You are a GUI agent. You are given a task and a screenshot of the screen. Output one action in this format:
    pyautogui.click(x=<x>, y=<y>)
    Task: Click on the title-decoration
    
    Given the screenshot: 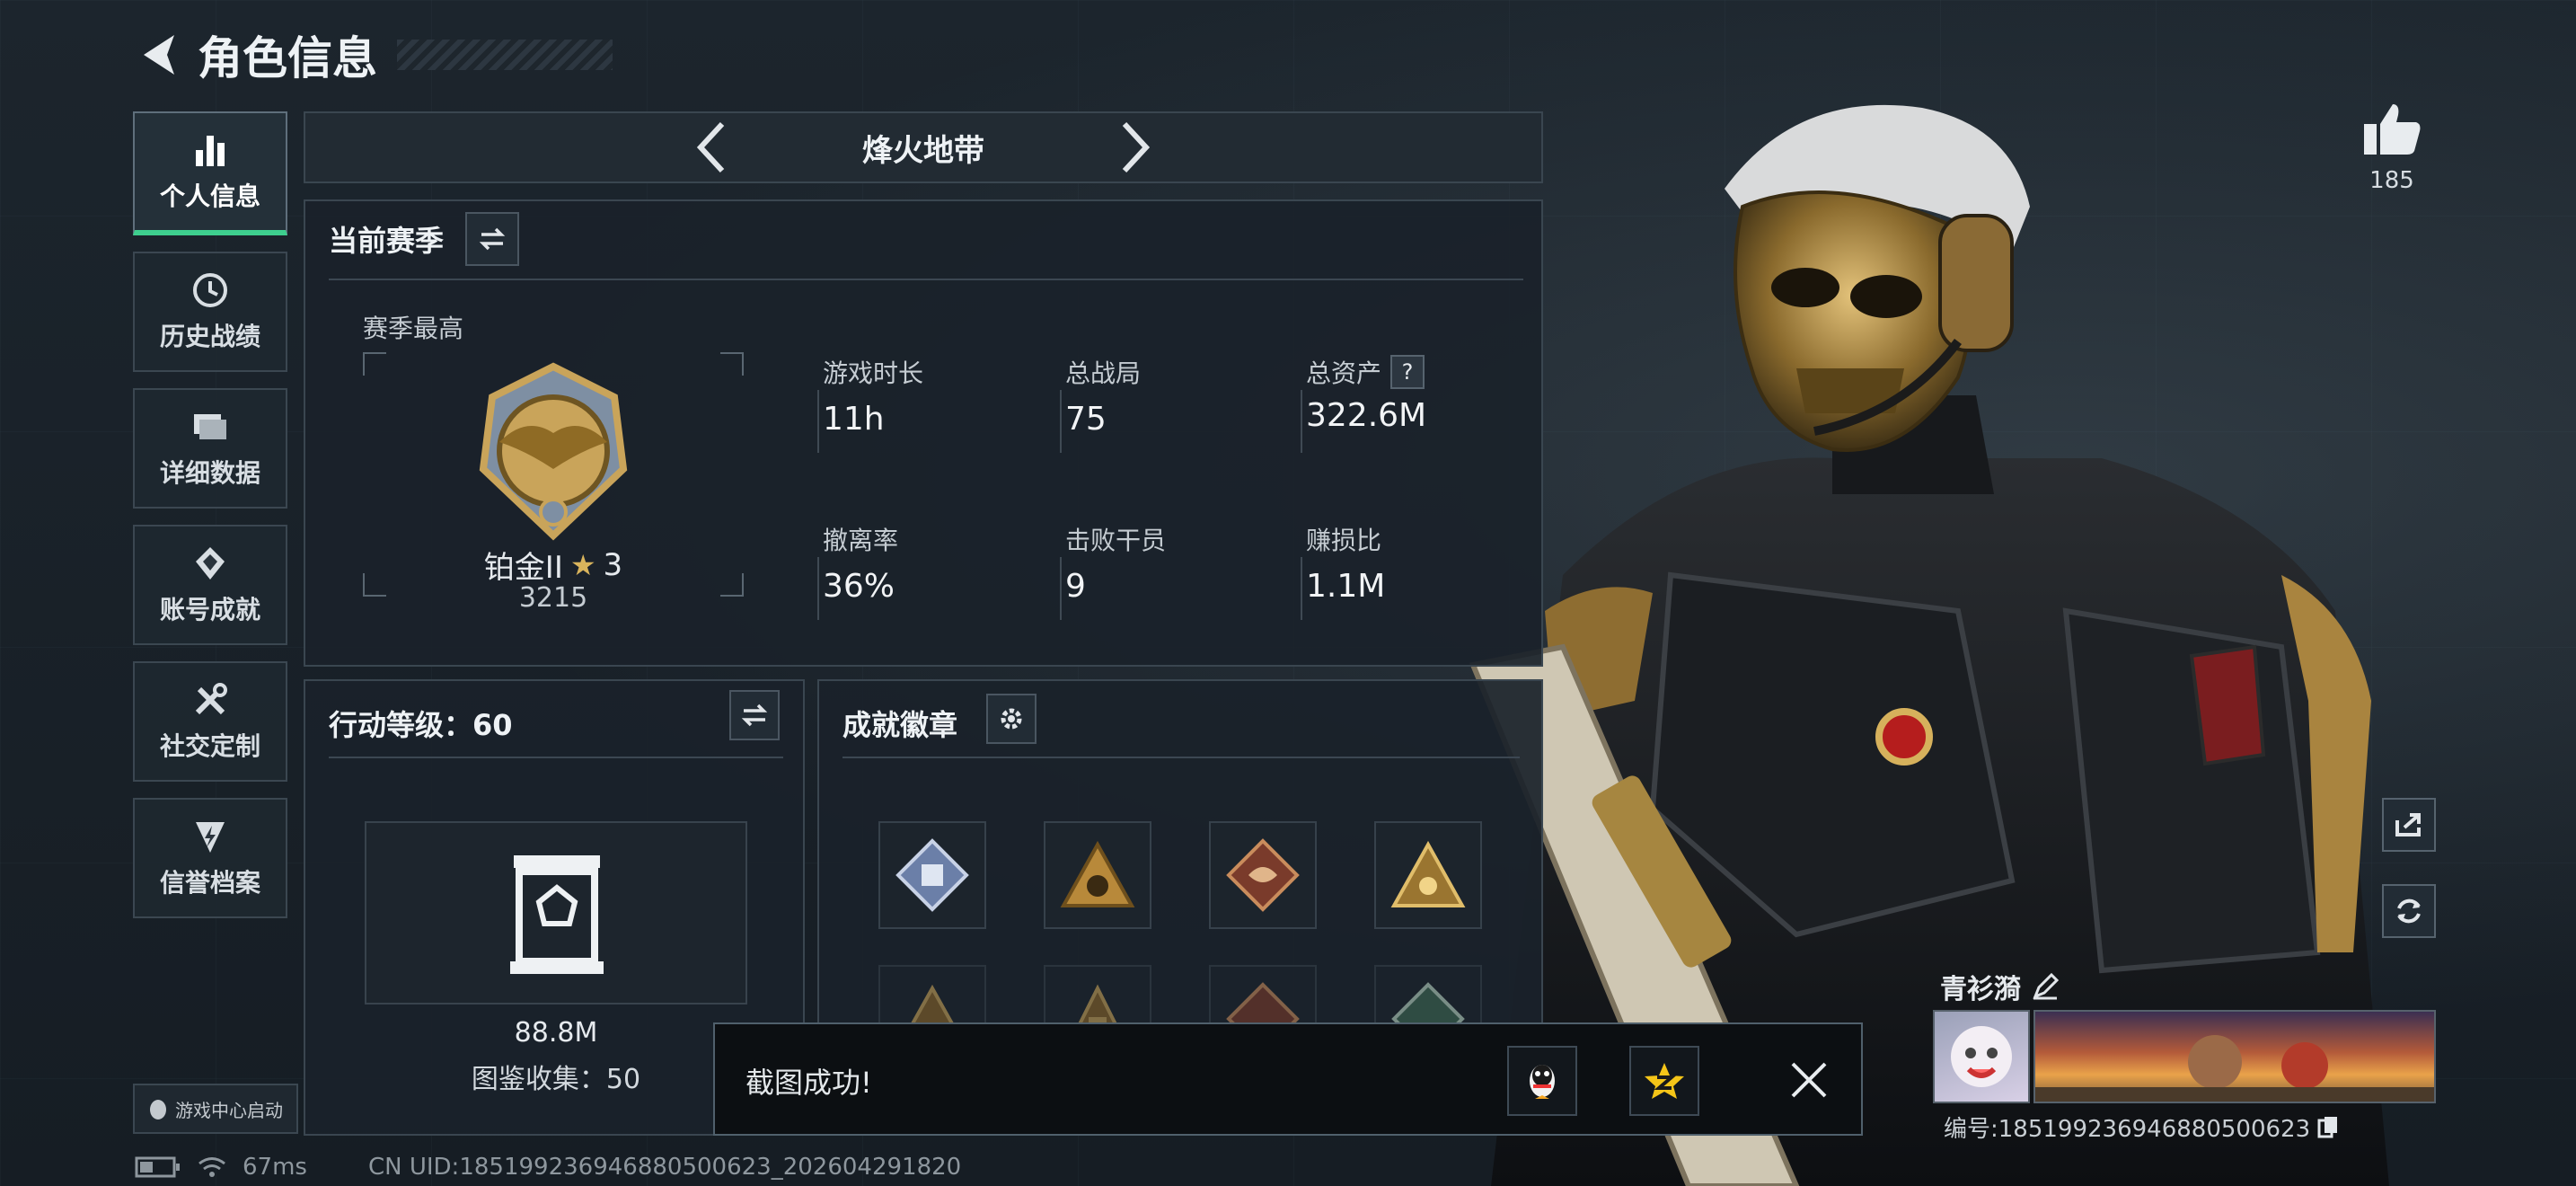 What is the action you would take?
    pyautogui.click(x=505, y=55)
    